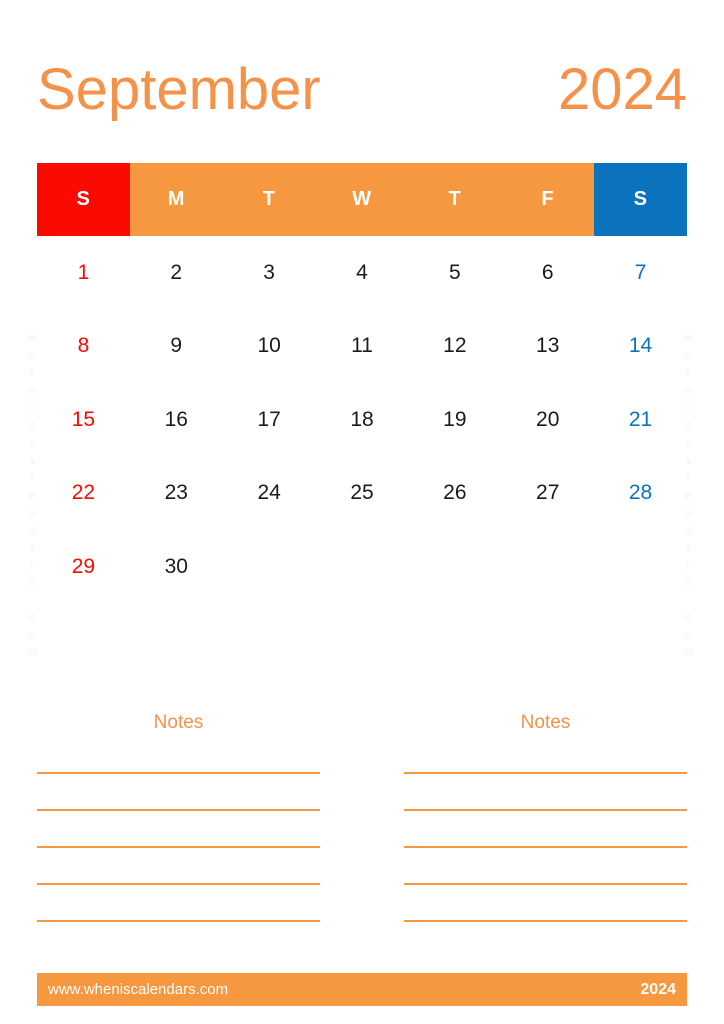 The image size is (724, 1024). I want to click on day-cell-30: 30, so click(176, 567).